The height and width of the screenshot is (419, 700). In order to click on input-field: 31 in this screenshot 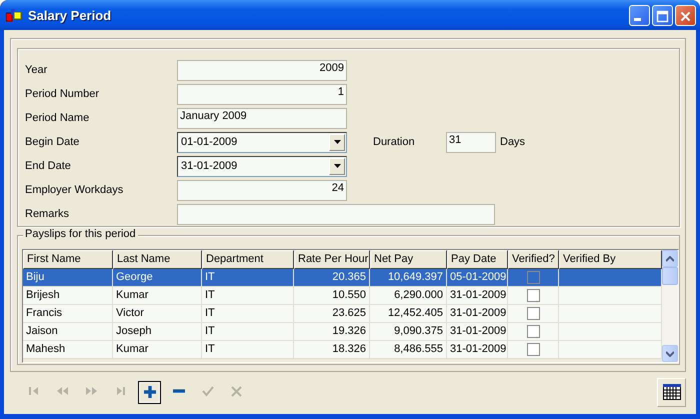, I will do `click(471, 142)`.